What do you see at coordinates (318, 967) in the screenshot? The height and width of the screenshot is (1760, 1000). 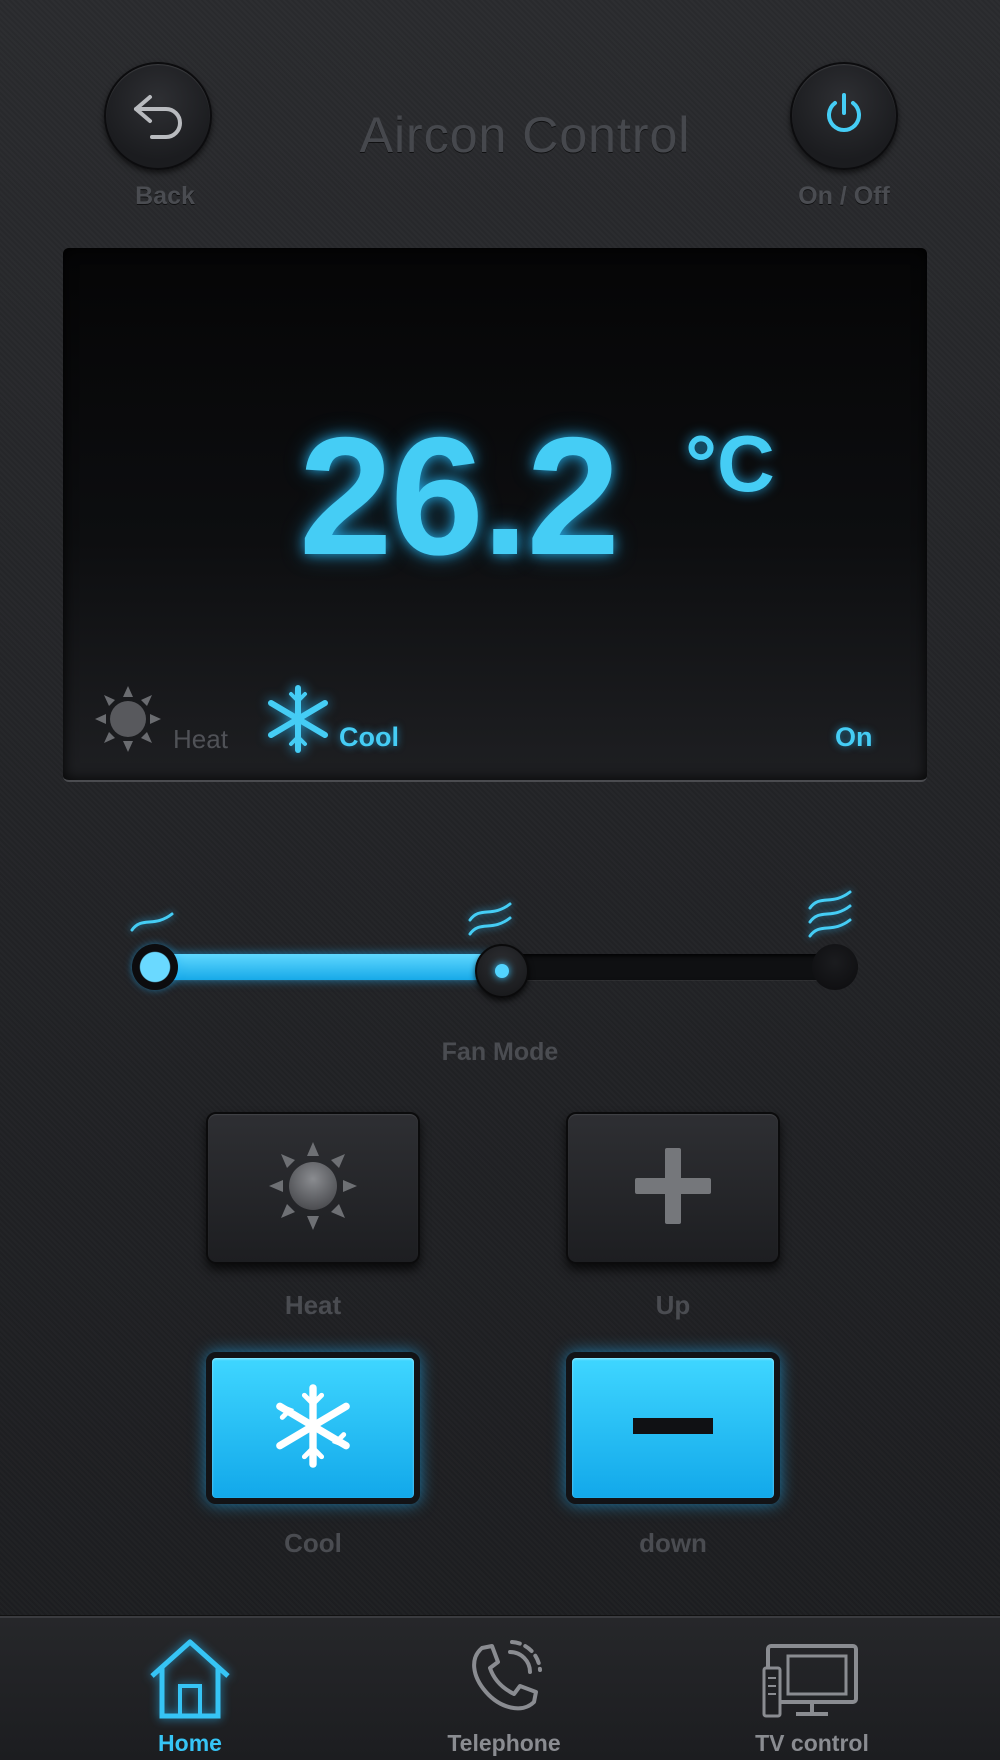 I see `fan-slider-fill` at bounding box center [318, 967].